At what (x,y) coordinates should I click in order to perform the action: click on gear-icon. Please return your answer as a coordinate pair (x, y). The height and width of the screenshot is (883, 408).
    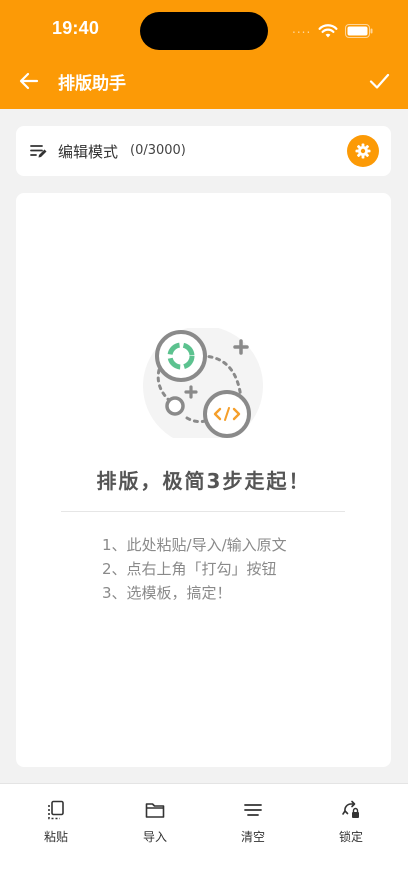
    Looking at the image, I should click on (363, 151).